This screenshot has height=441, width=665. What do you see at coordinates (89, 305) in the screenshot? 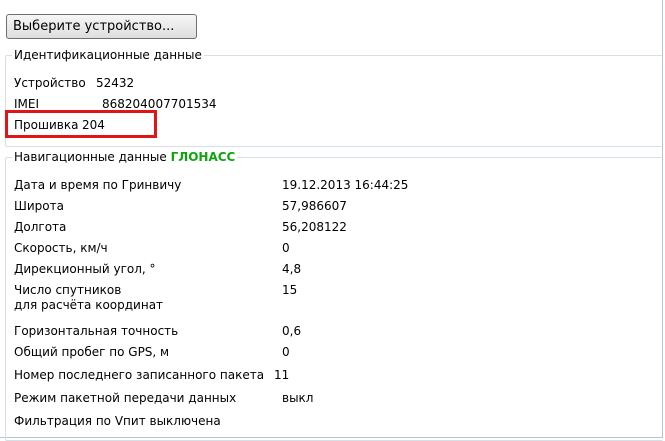
I see `nav-row-label-line2: для расчёта координат` at bounding box center [89, 305].